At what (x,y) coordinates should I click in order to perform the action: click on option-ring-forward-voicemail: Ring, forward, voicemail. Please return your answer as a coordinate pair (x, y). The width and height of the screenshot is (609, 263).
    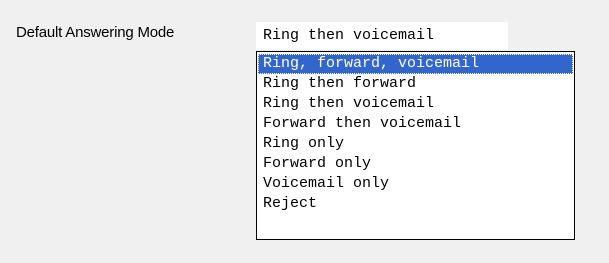
    Looking at the image, I should click on (415, 64).